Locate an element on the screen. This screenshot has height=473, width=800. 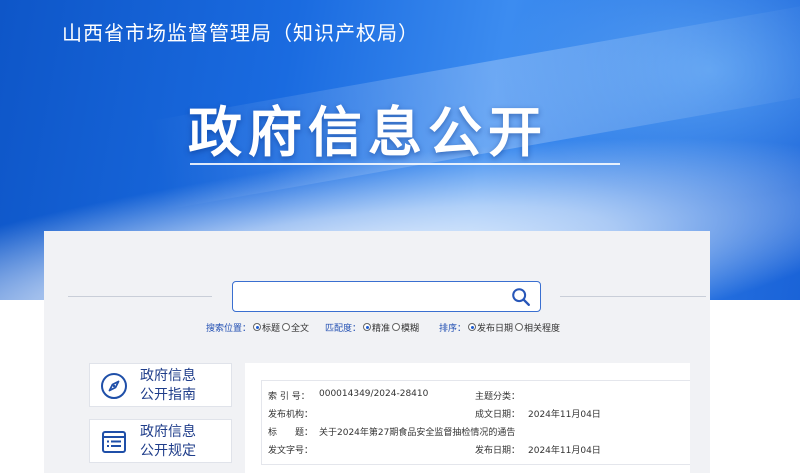
meta-row: 发文字号： 发布日期： 2024年11月04日 is located at coordinates (476, 449).